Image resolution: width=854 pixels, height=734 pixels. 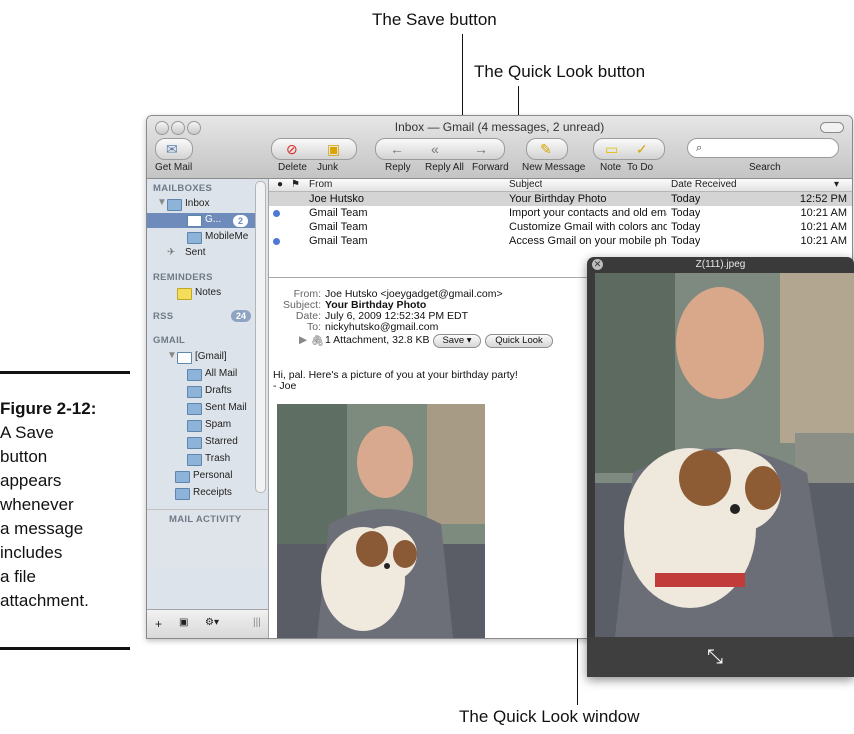 I want to click on full-screen-icon: ⤡, so click(x=715, y=657).